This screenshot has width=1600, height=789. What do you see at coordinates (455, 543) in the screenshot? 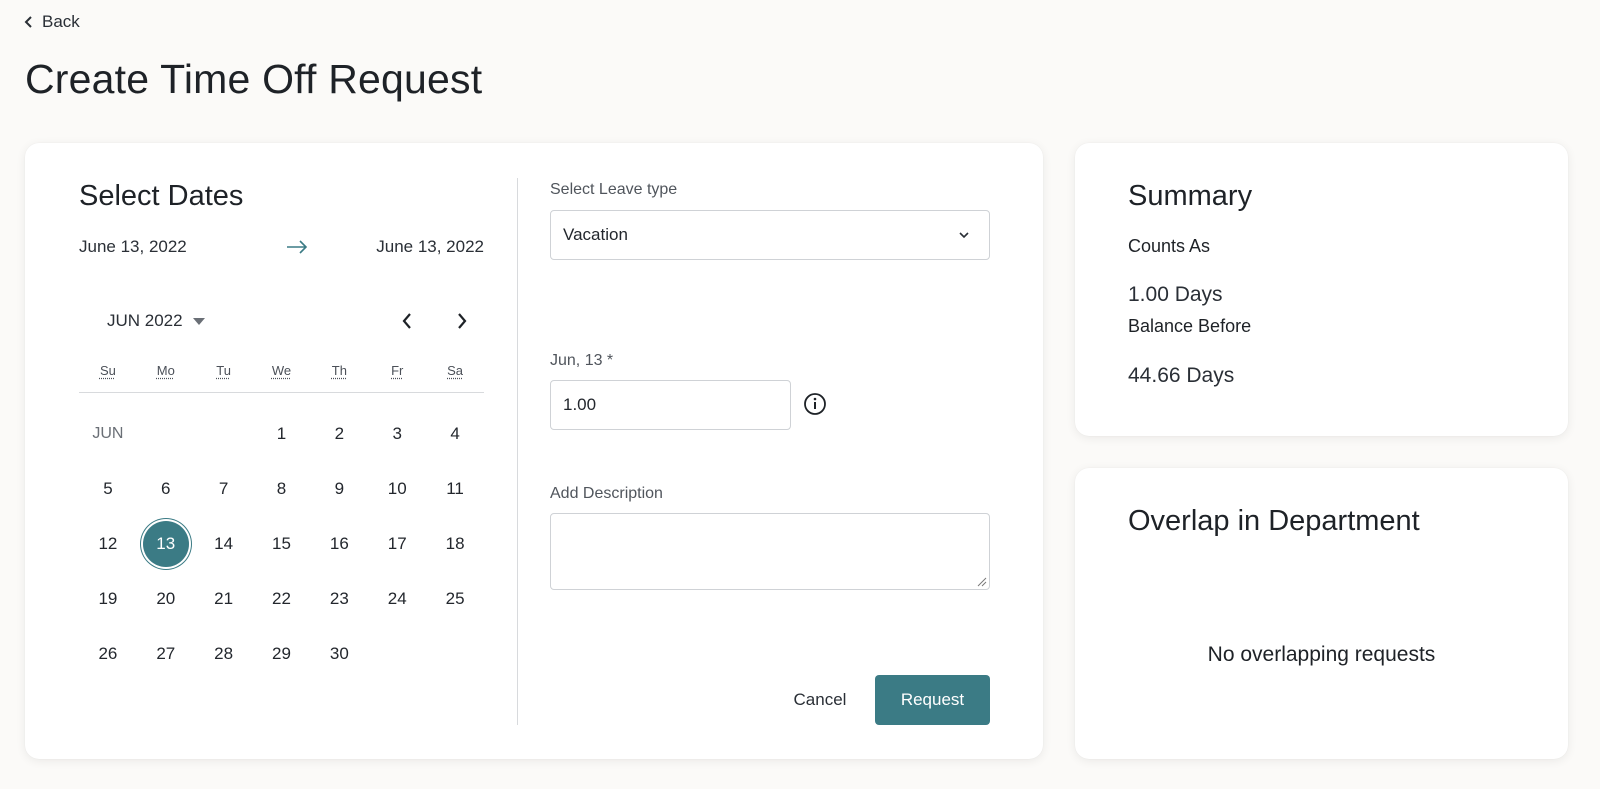
I see `calendar-day: 18` at bounding box center [455, 543].